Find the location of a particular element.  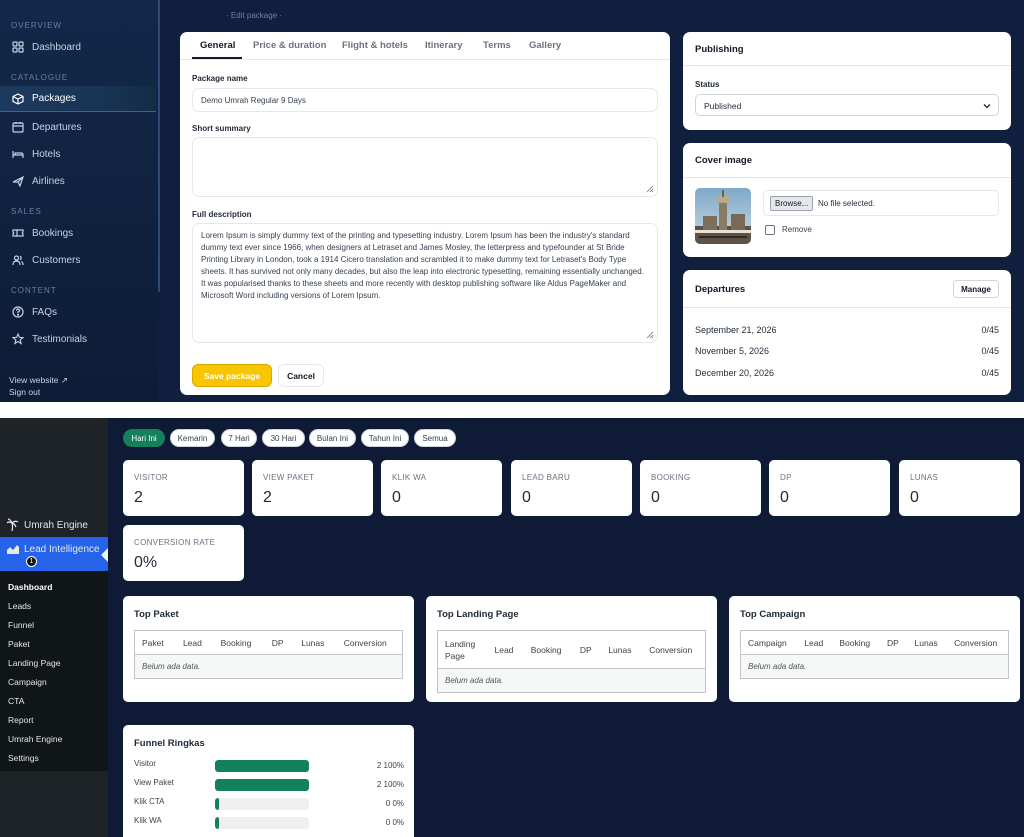

tab-general: General is located at coordinates (217, 45).